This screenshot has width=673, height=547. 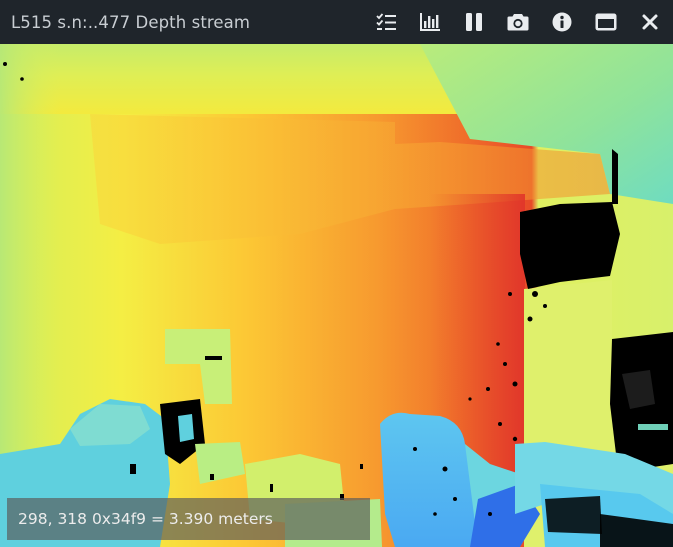 I want to click on pixel-depth-readout: 298, 318 0x34f9 = 3.390 meters, so click(x=188, y=519).